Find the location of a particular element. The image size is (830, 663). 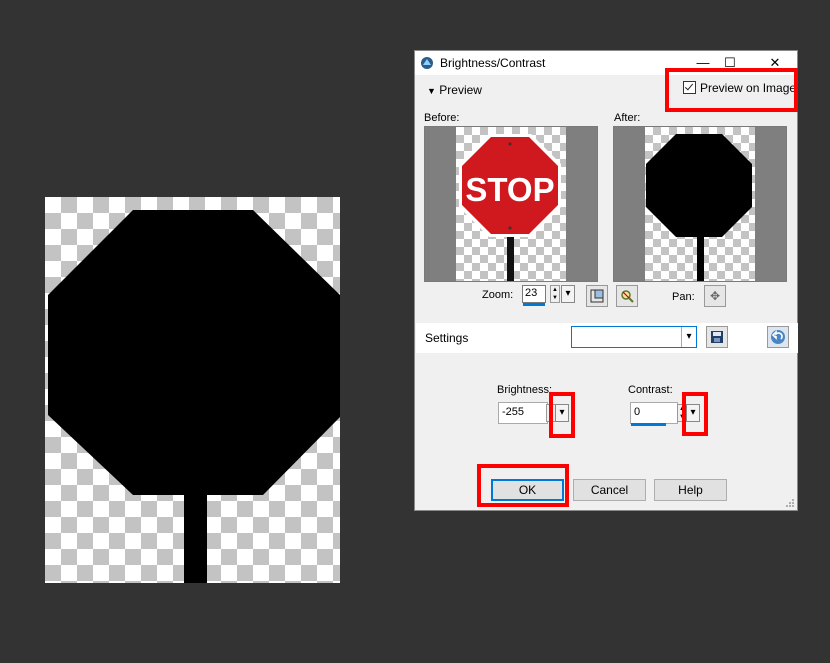

contrast-label: Contrast: is located at coordinates (650, 390).